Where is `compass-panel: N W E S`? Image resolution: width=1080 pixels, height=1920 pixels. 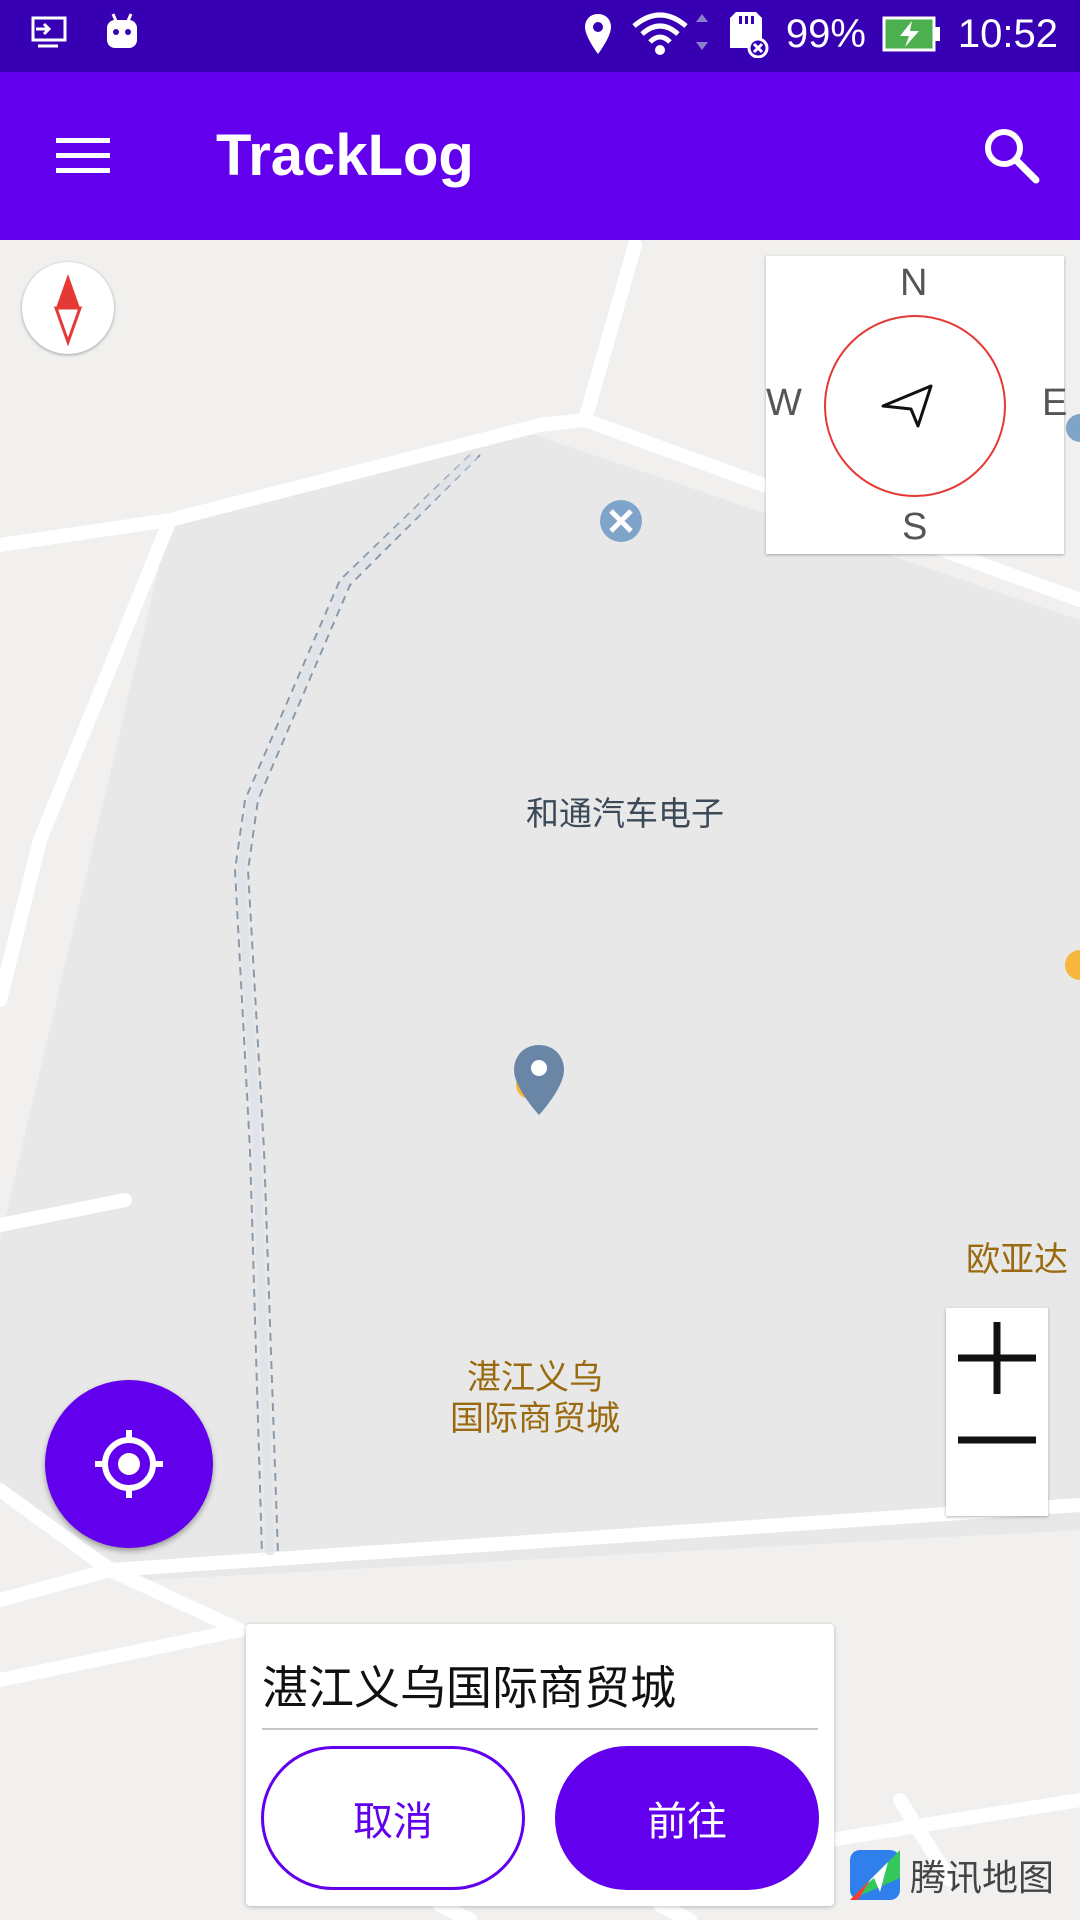
compass-panel: N W E S is located at coordinates (916, 405).